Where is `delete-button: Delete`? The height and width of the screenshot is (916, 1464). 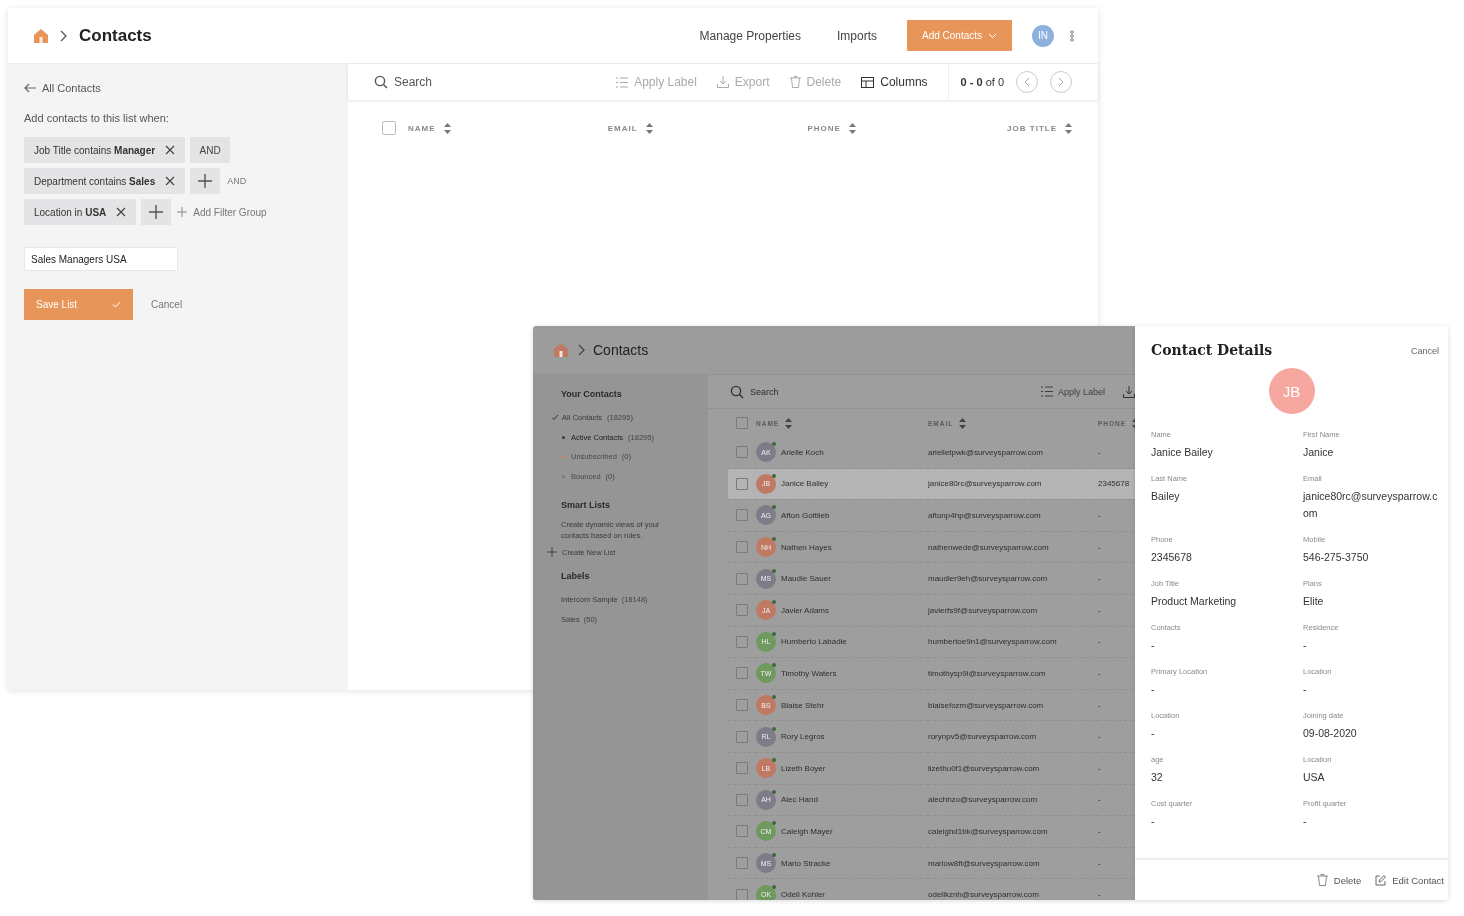
delete-button: Delete is located at coordinates (1339, 880).